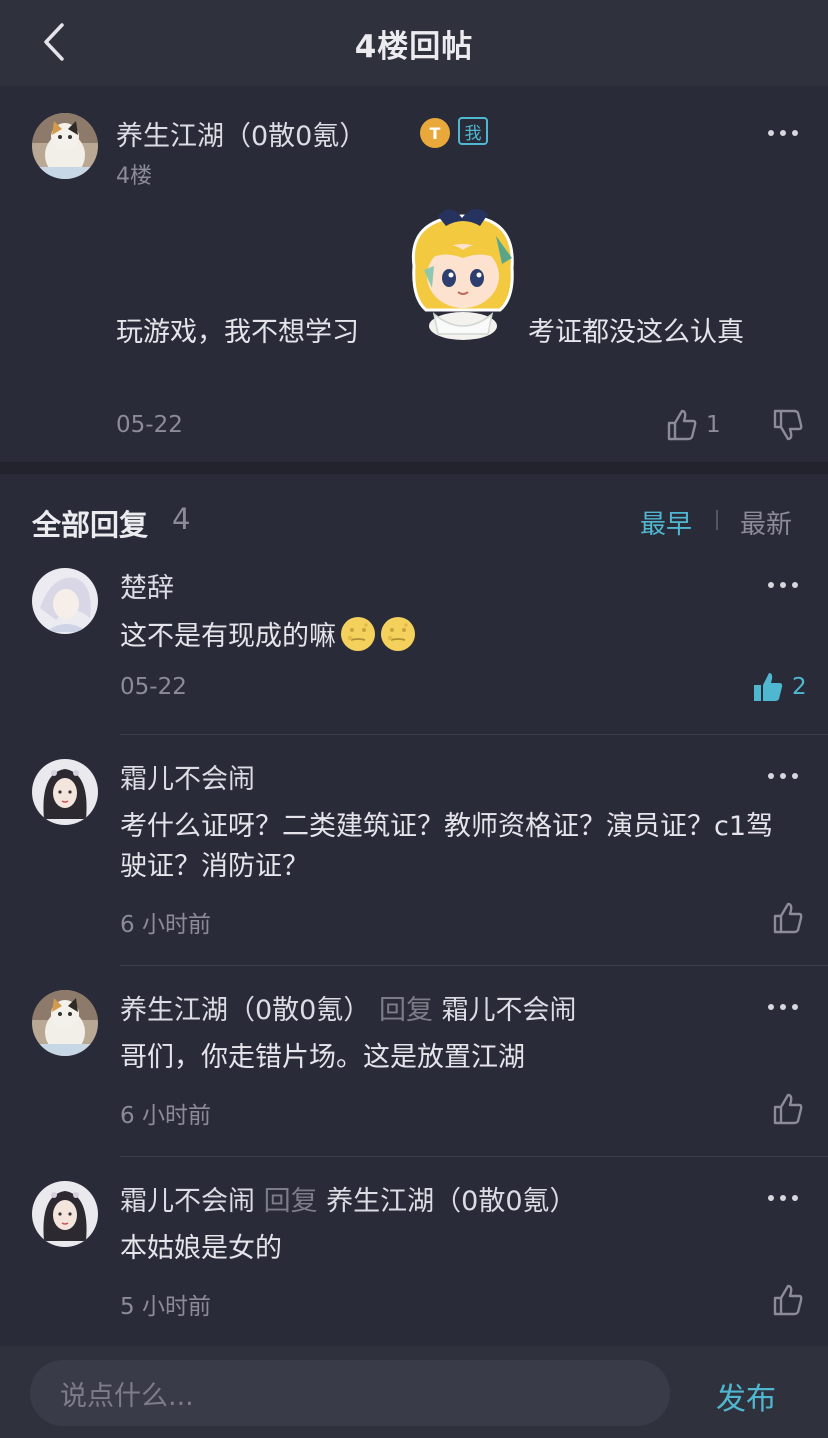 The width and height of the screenshot is (828, 1438). I want to click on reply-author-name: 楚辞, so click(147, 585).